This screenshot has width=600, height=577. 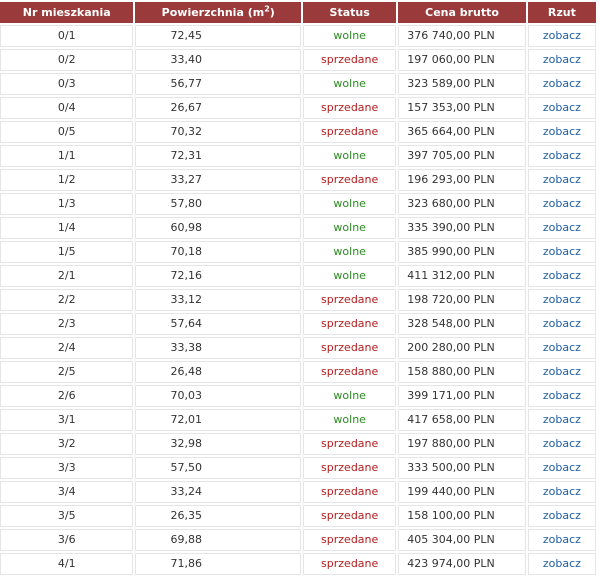 What do you see at coordinates (67, 540) in the screenshot?
I see `apartment-number-cell: 3/6` at bounding box center [67, 540].